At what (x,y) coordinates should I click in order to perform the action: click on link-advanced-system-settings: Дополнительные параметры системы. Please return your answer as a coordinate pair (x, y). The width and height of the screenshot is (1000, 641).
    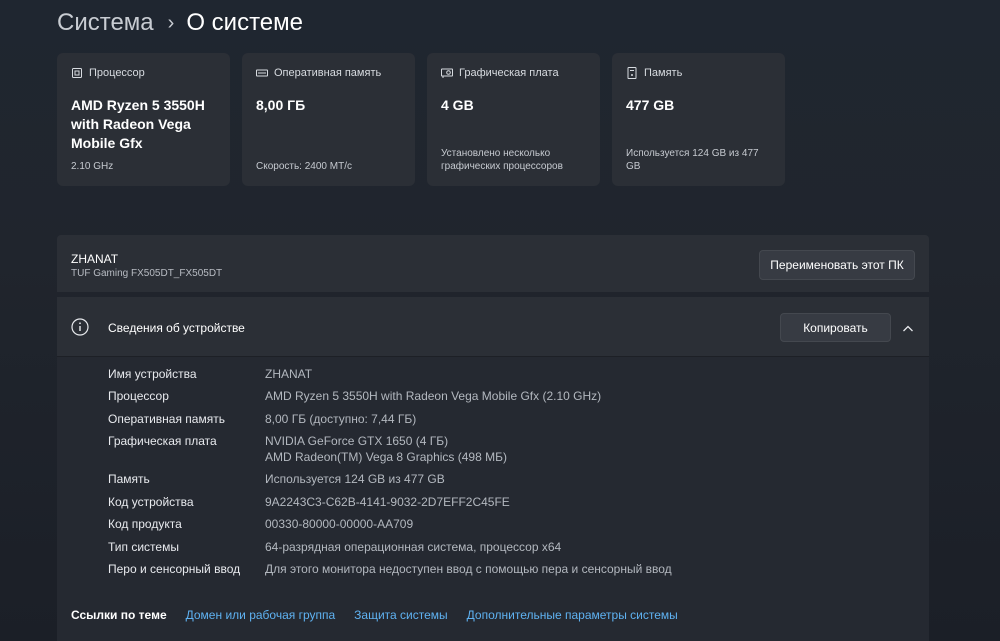
    Looking at the image, I should click on (572, 615).